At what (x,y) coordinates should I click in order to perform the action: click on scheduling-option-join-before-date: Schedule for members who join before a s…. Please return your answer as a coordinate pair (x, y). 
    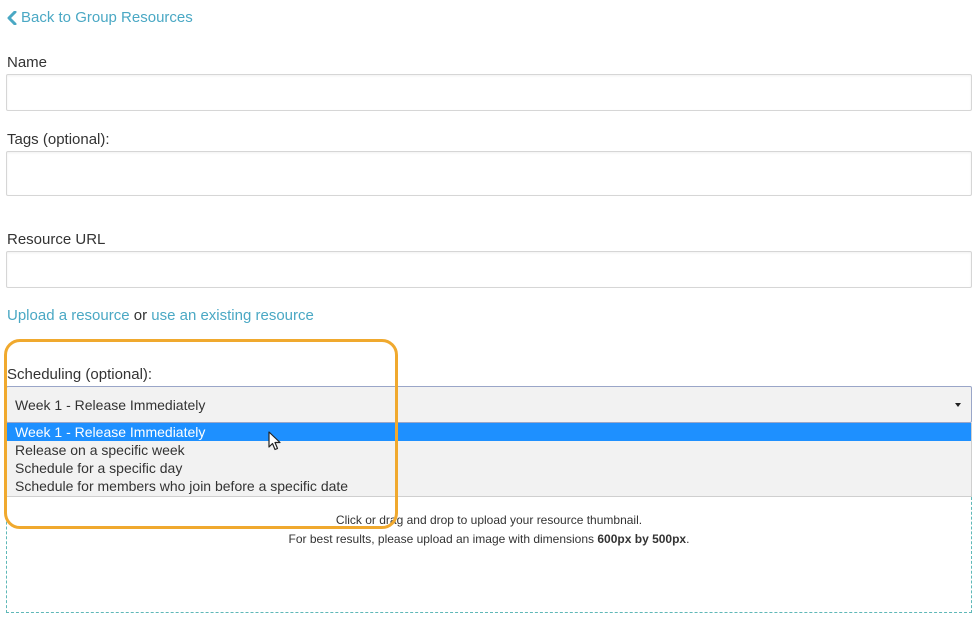
    Looking at the image, I should click on (489, 486).